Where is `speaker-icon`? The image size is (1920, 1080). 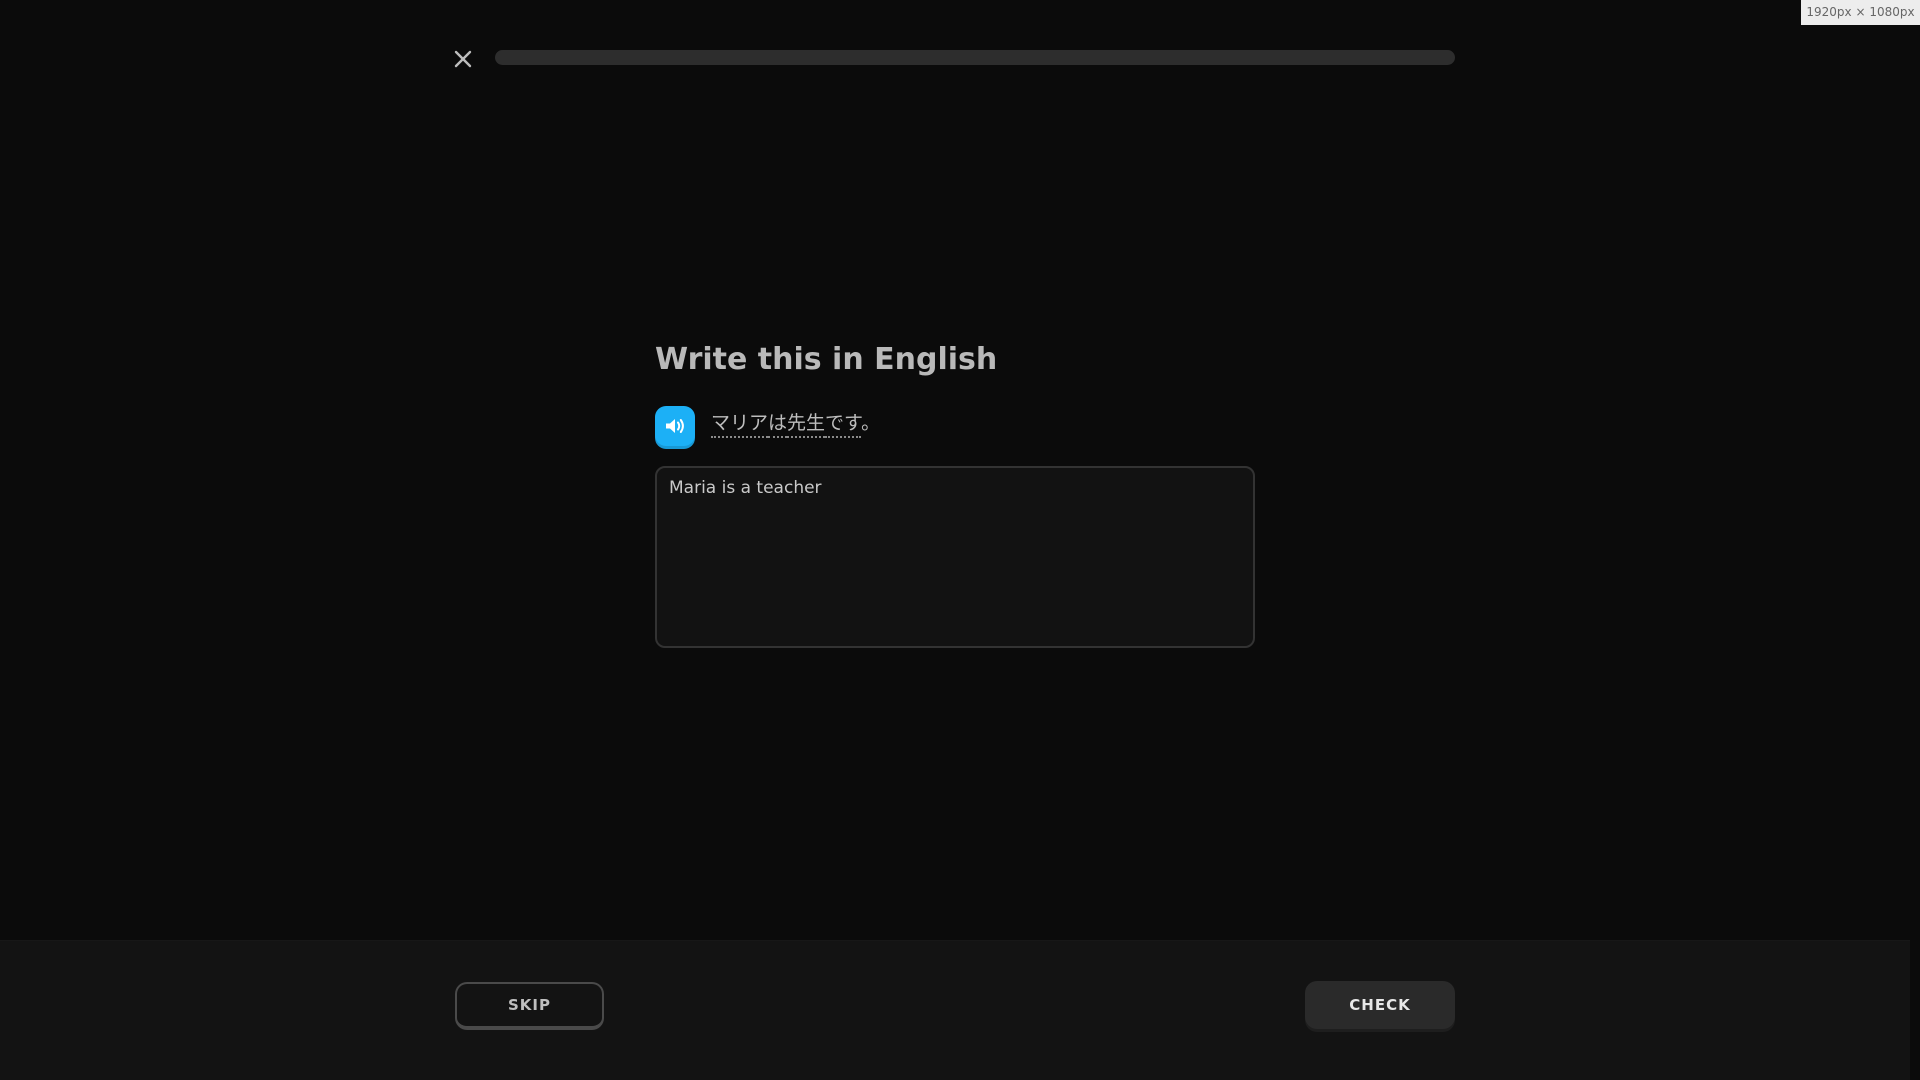 speaker-icon is located at coordinates (675, 426).